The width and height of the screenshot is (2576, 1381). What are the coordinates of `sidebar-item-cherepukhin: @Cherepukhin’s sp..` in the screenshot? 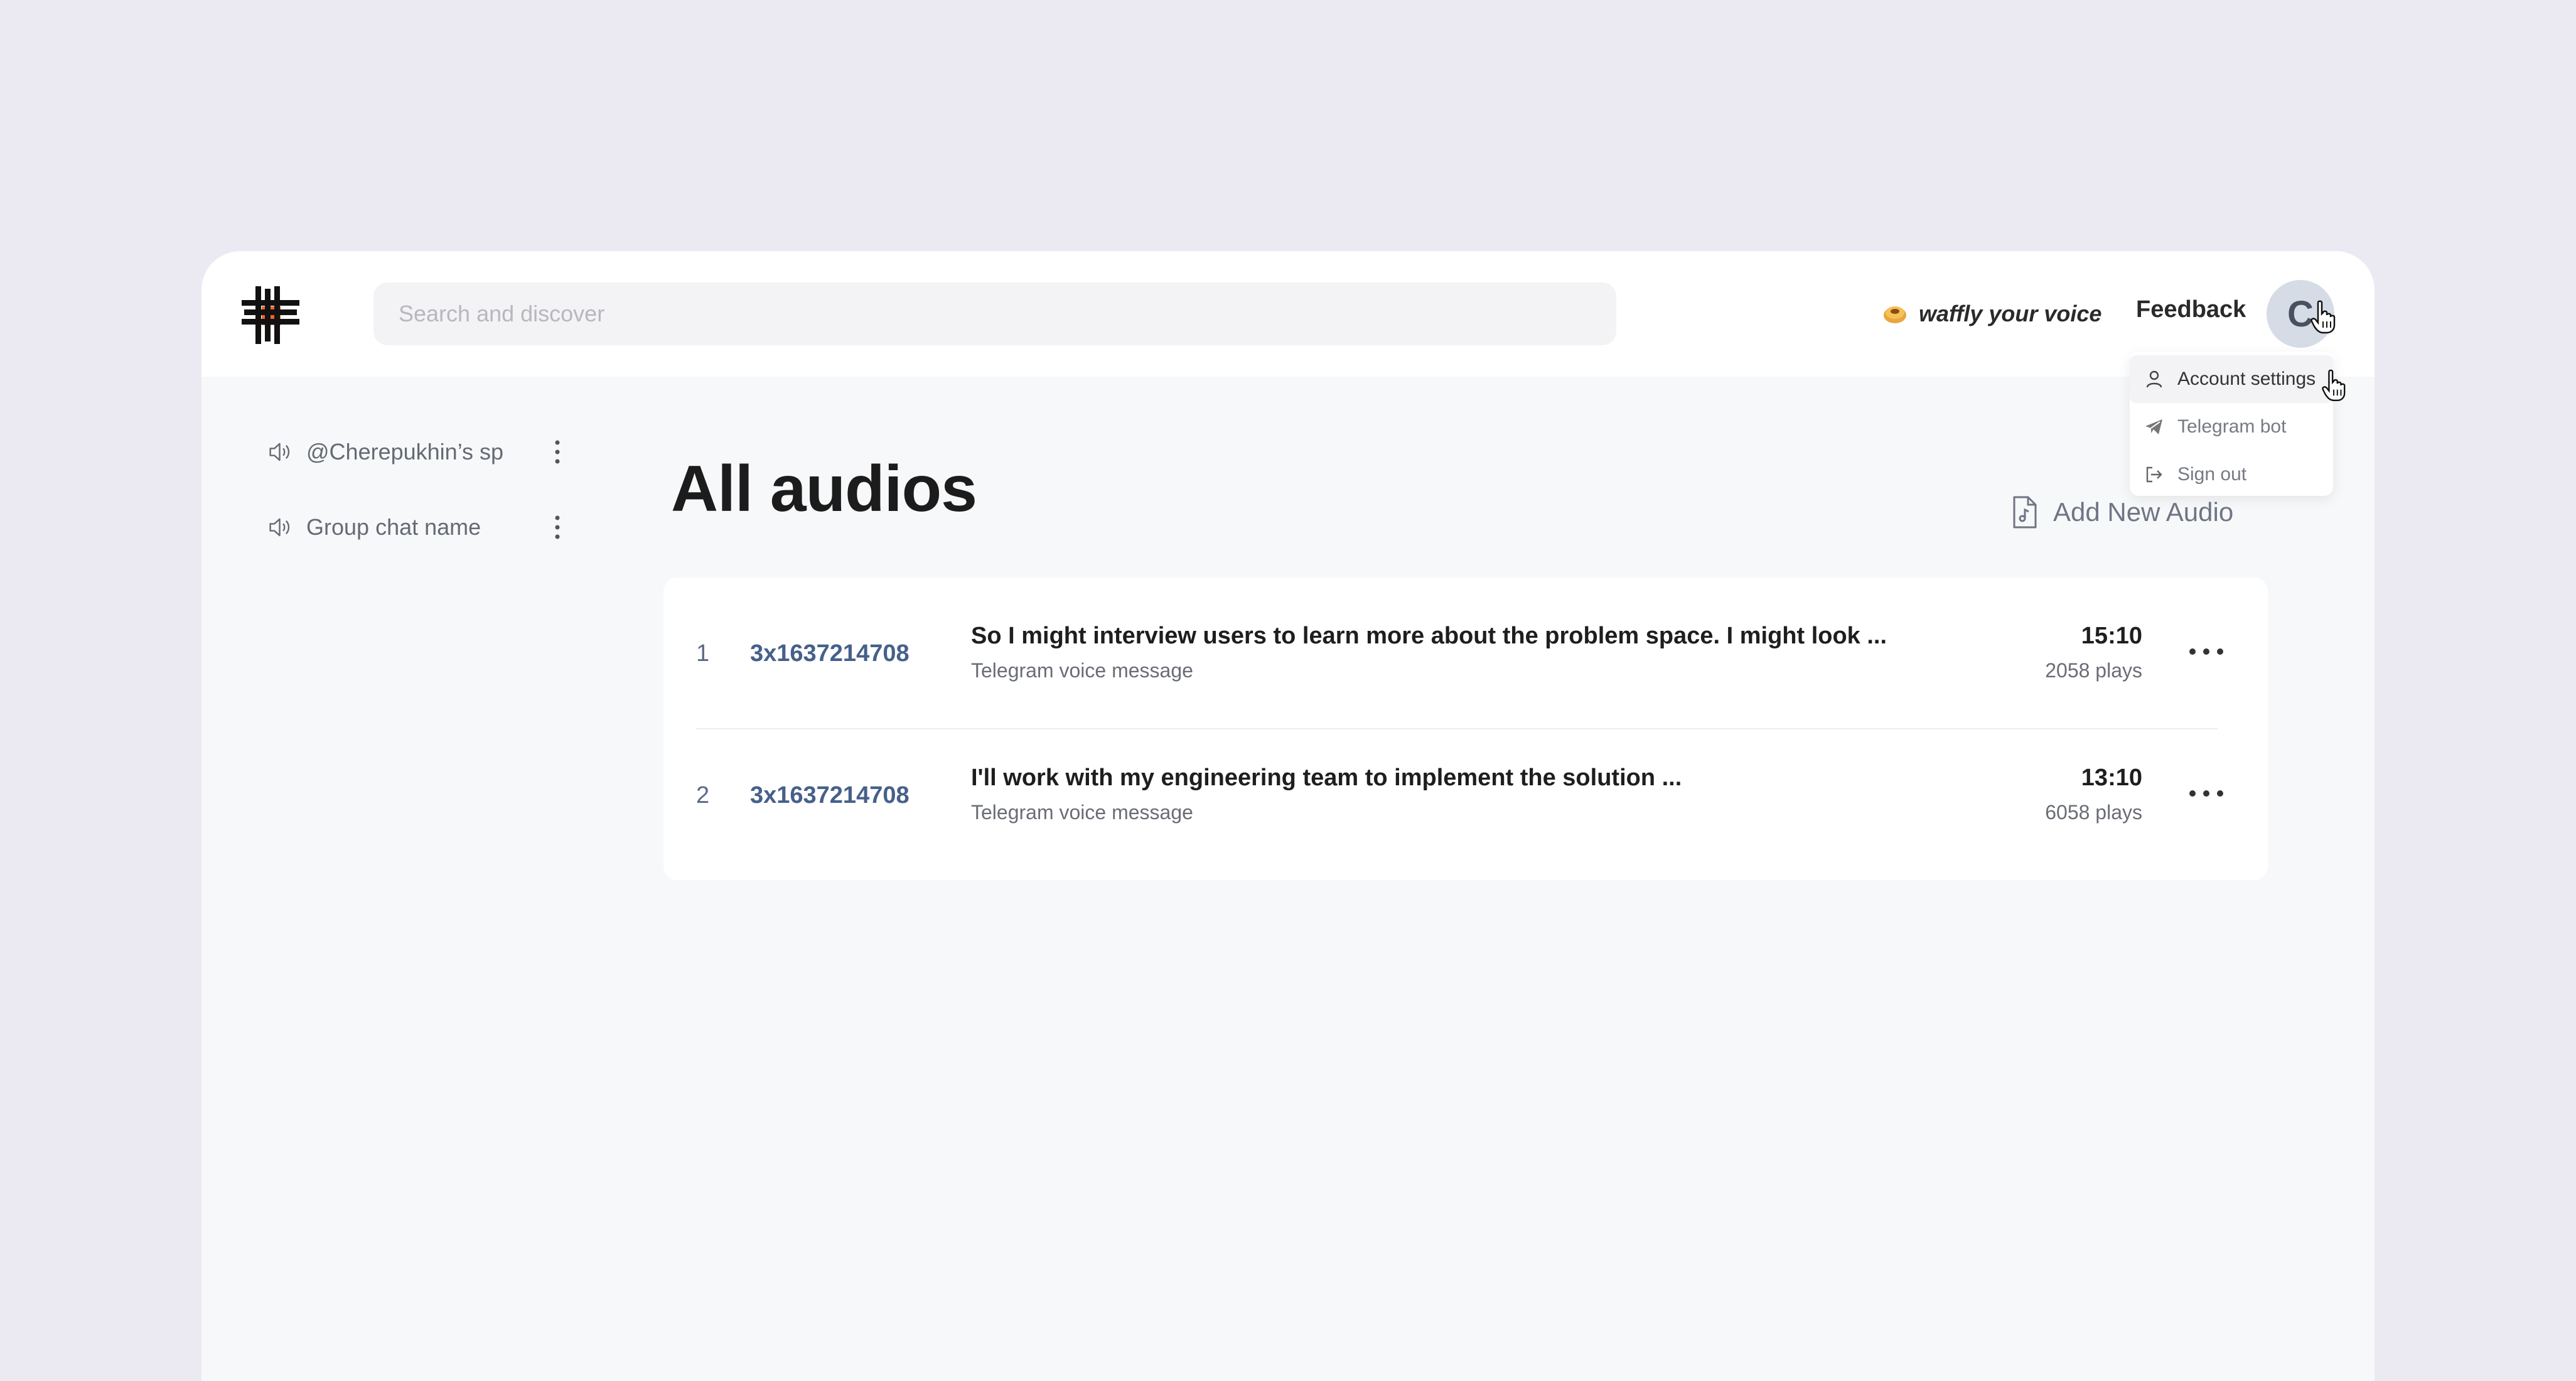 It's located at (386, 452).